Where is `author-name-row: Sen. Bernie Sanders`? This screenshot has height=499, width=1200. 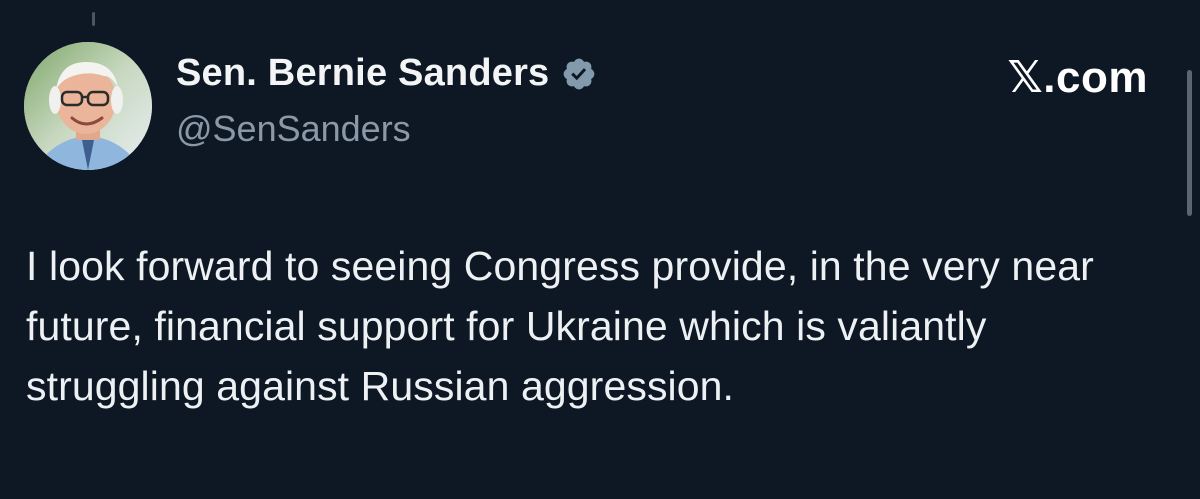
author-name-row: Sen. Bernie Sanders is located at coordinates (386, 73).